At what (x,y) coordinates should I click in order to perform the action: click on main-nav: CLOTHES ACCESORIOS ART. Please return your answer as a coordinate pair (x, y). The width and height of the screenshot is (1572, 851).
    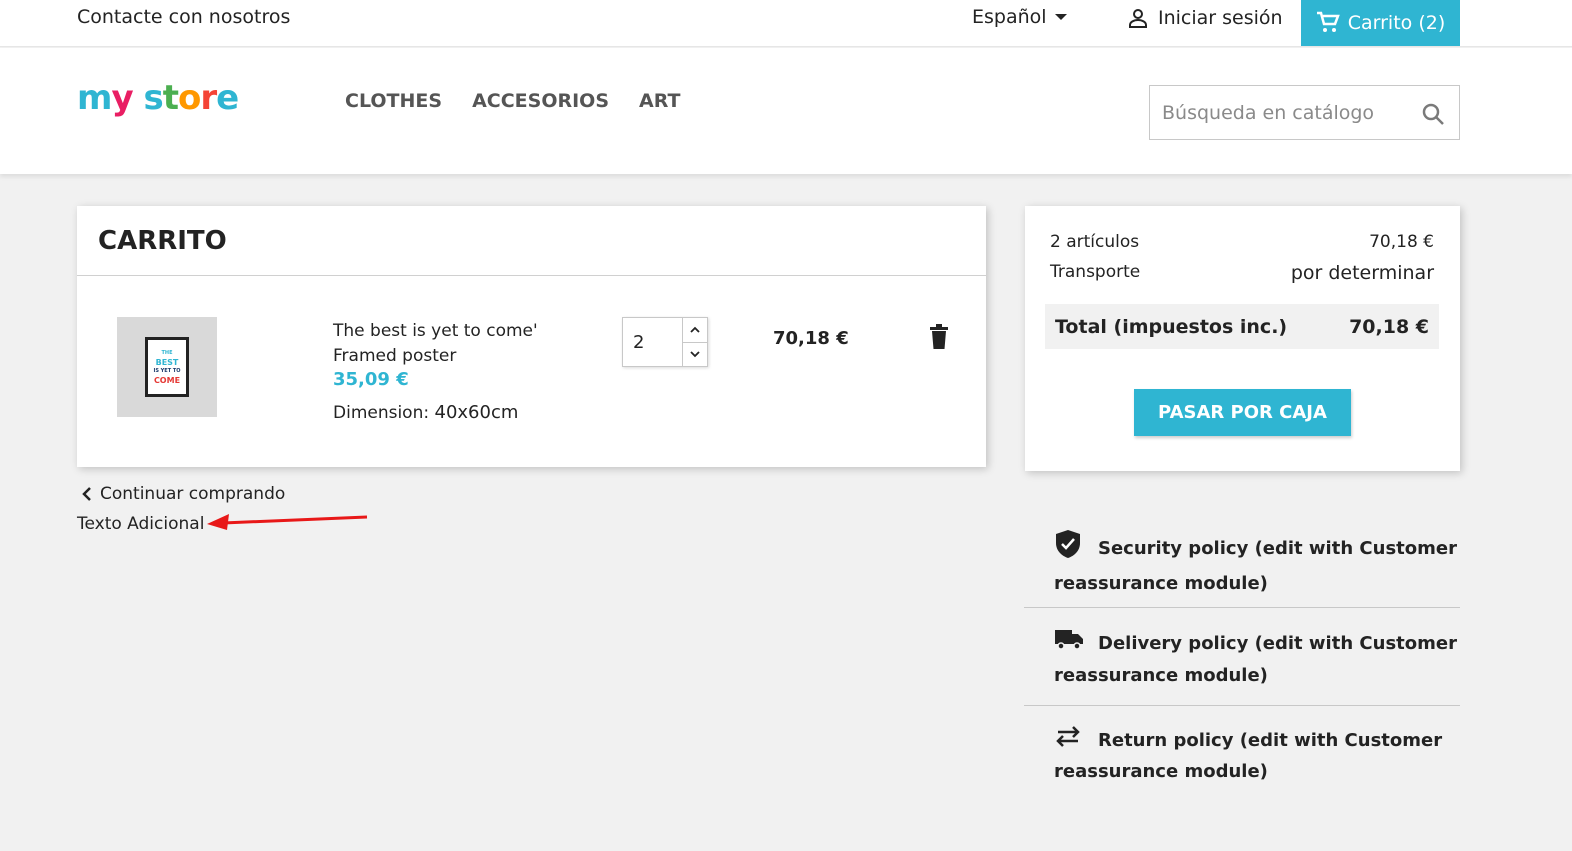
    Looking at the image, I should click on (512, 101).